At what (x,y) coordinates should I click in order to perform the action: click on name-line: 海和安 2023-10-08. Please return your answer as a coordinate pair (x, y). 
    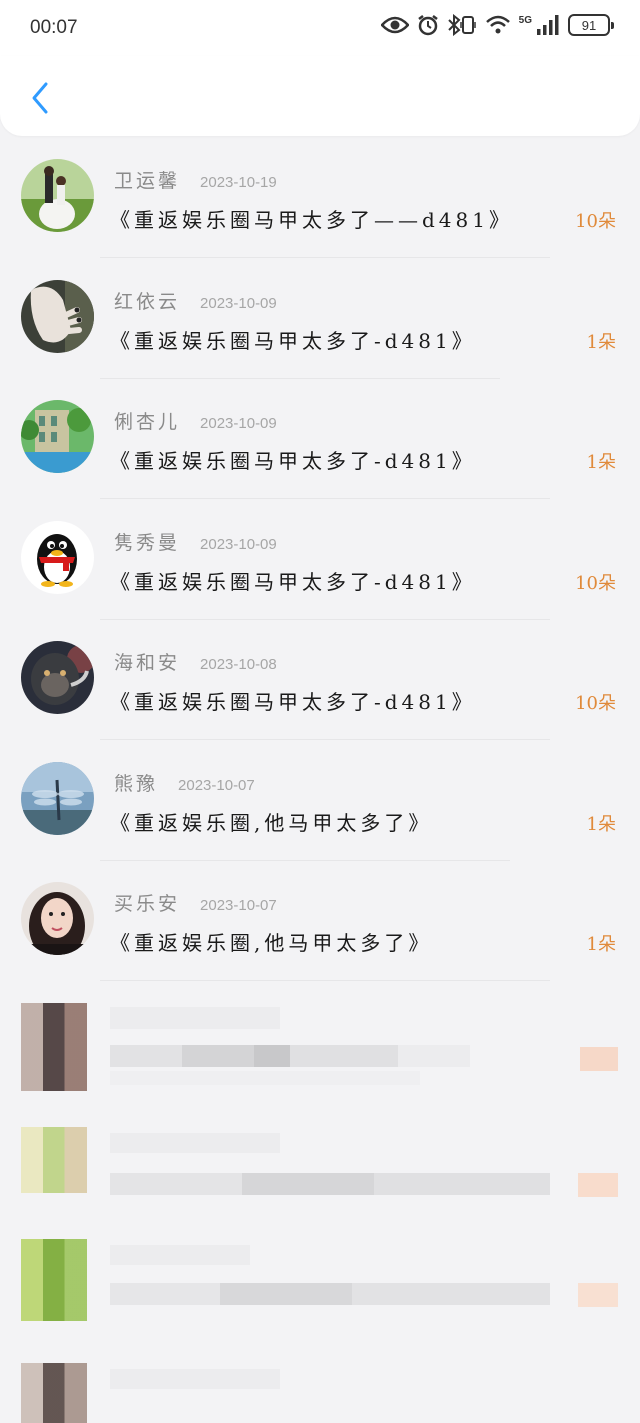
    Looking at the image, I should click on (195, 661).